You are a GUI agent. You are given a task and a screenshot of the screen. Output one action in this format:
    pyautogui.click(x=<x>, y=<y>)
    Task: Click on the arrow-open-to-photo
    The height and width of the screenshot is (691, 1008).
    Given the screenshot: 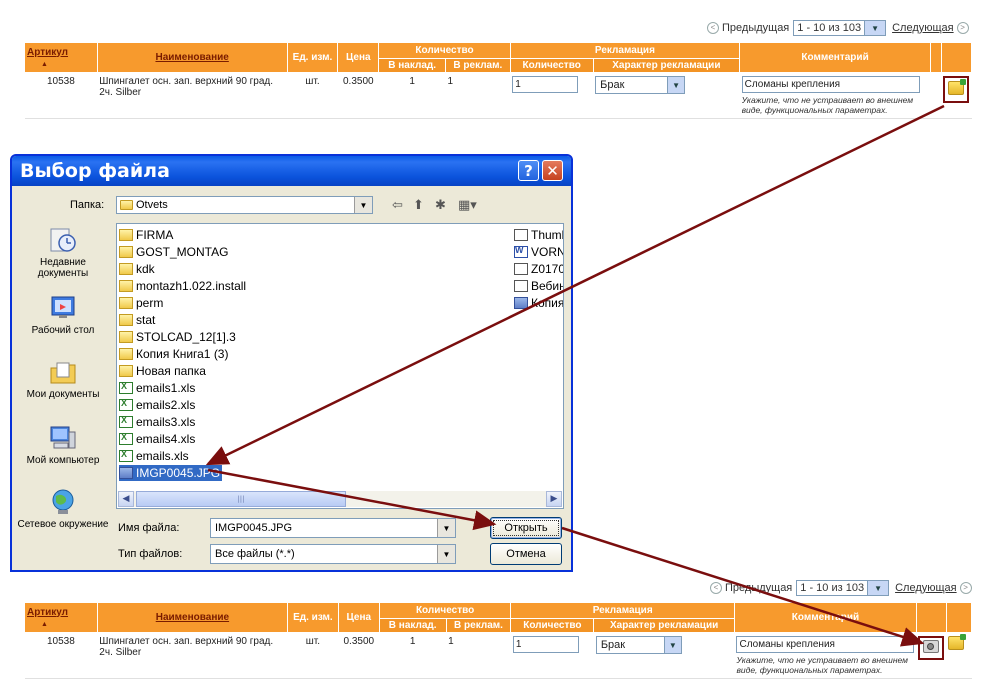 What is the action you would take?
    pyautogui.click(x=743, y=586)
    